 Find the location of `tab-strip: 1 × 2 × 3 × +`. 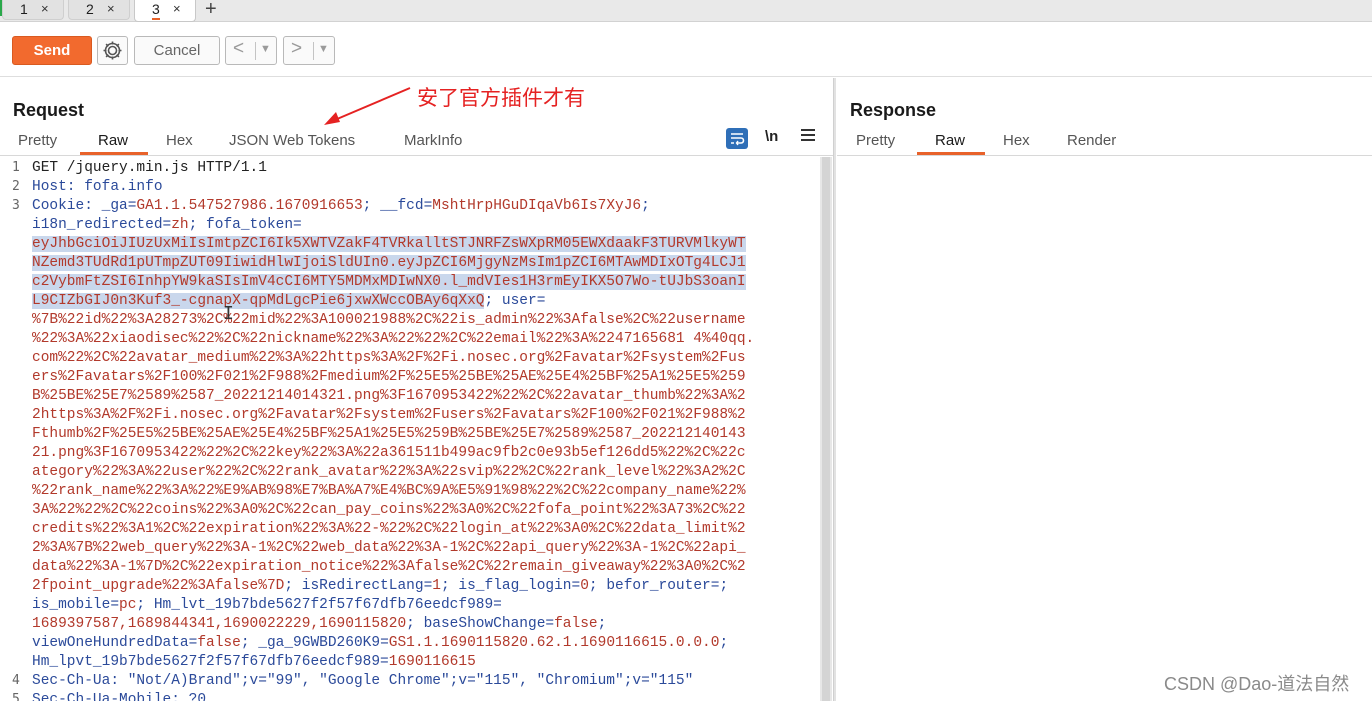

tab-strip: 1 × 2 × 3 × + is located at coordinates (686, 11).